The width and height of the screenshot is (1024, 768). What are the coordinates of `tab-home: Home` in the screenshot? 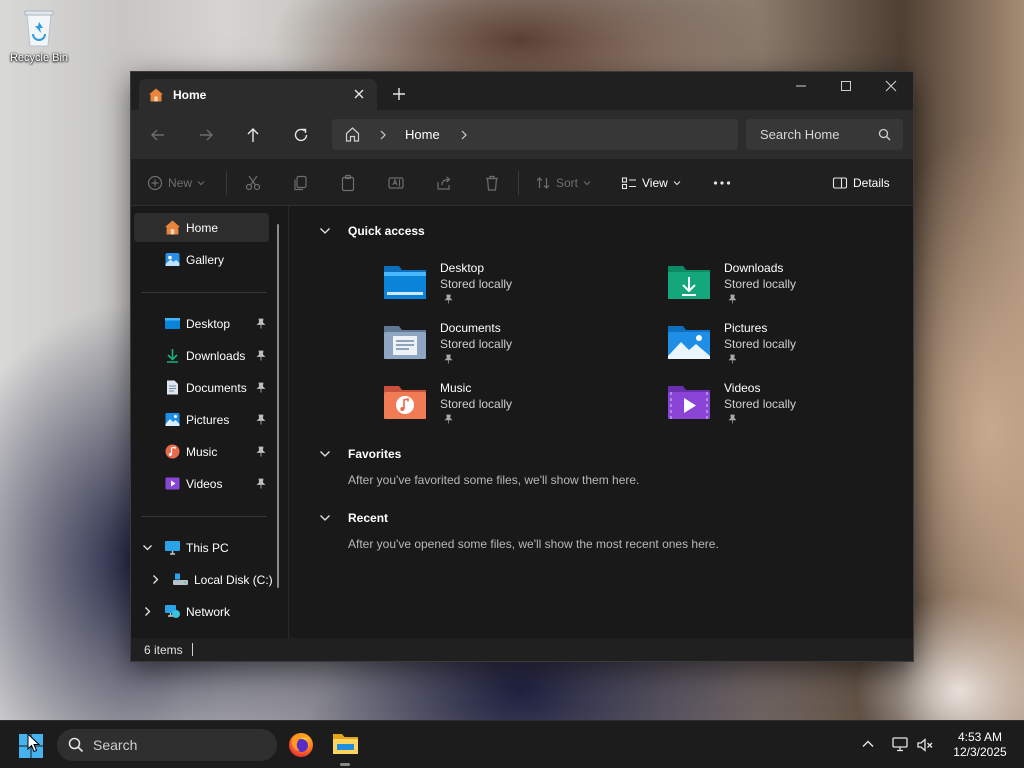 It's located at (258, 94).